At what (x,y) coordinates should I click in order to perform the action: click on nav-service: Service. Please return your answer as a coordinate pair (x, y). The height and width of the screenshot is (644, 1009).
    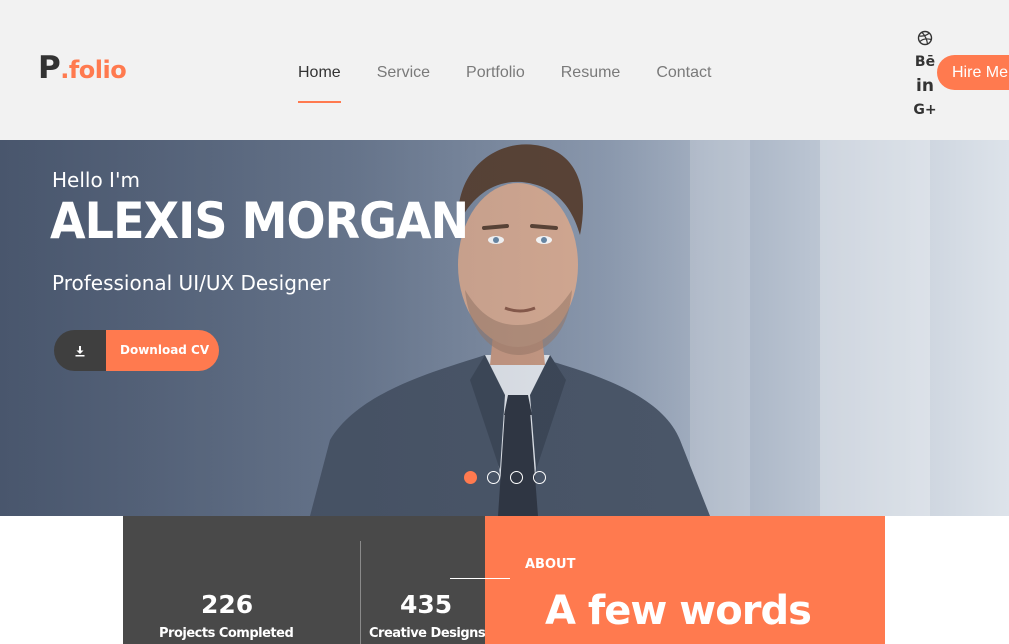
    Looking at the image, I should click on (403, 73).